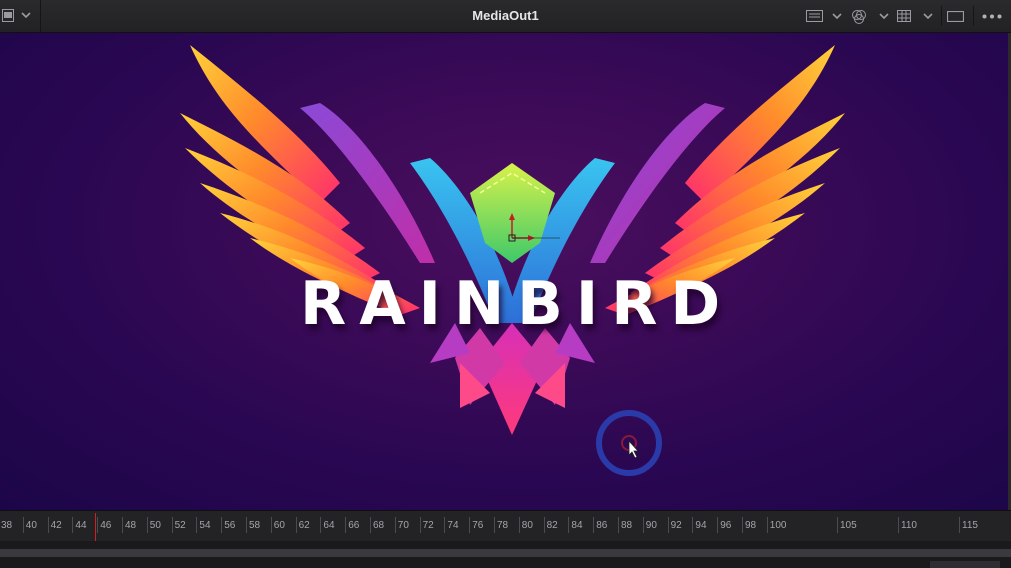  What do you see at coordinates (7, 525) in the screenshot?
I see `tick-label: 38` at bounding box center [7, 525].